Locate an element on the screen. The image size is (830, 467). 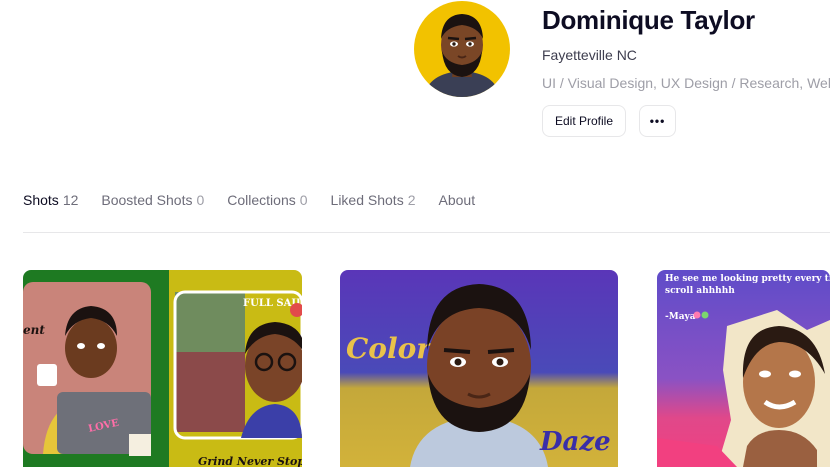
shot-card: ent LOVE FULL SAIL Grind Never Stops is located at coordinates (162, 368).